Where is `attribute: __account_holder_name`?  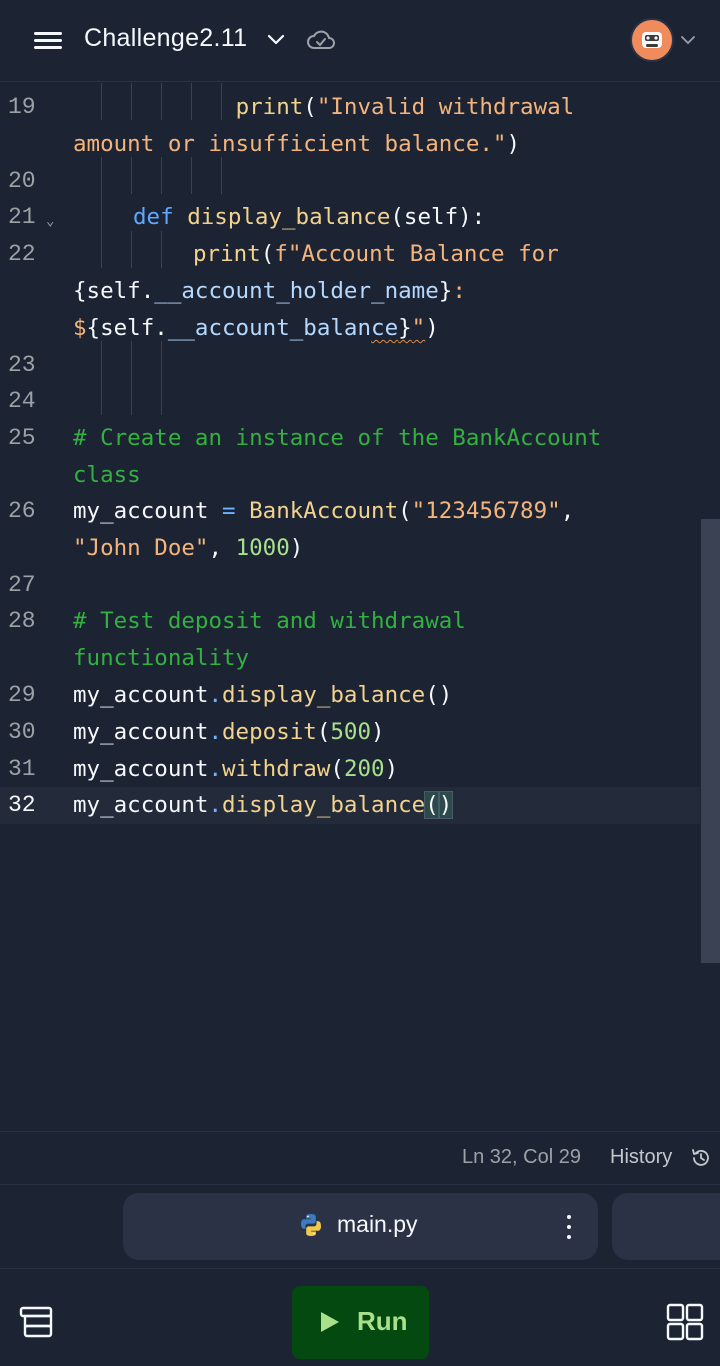 attribute: __account_holder_name is located at coordinates (296, 291).